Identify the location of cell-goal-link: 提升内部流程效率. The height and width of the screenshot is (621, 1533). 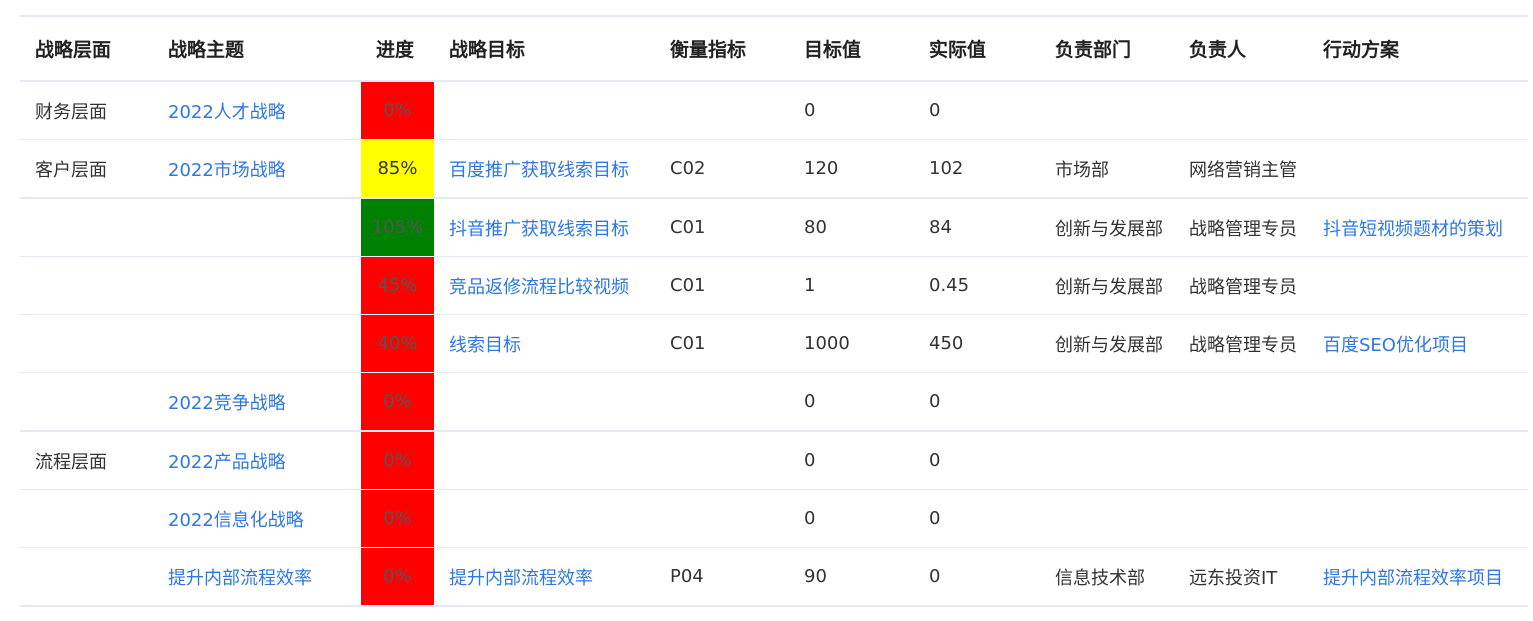
(544, 577).